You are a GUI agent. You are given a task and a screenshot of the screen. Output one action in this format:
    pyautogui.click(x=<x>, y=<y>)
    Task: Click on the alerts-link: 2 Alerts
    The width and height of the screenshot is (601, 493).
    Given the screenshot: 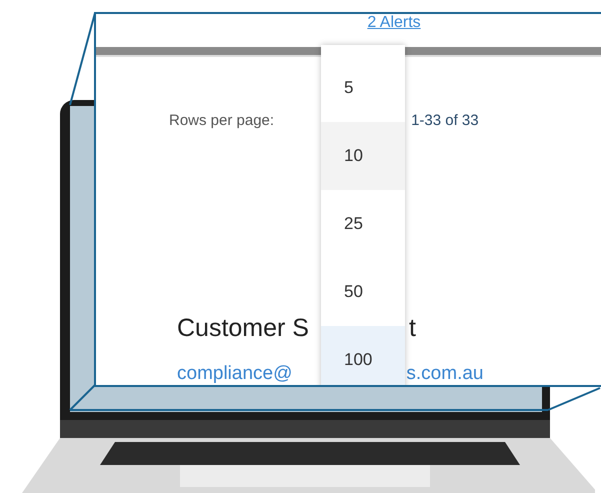 What is the action you would take?
    pyautogui.click(x=394, y=23)
    